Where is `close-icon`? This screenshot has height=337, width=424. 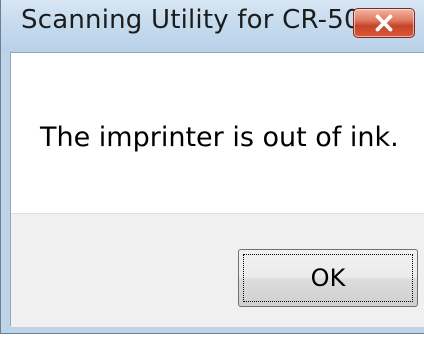 close-icon is located at coordinates (384, 23).